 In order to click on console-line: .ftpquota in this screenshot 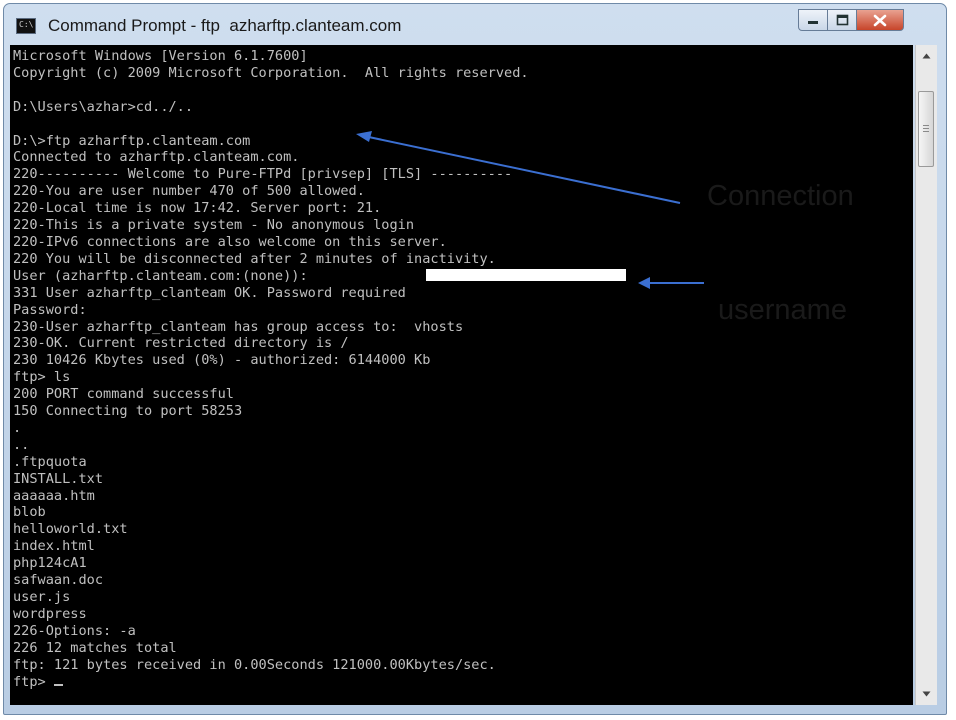, I will do `click(50, 461)`.